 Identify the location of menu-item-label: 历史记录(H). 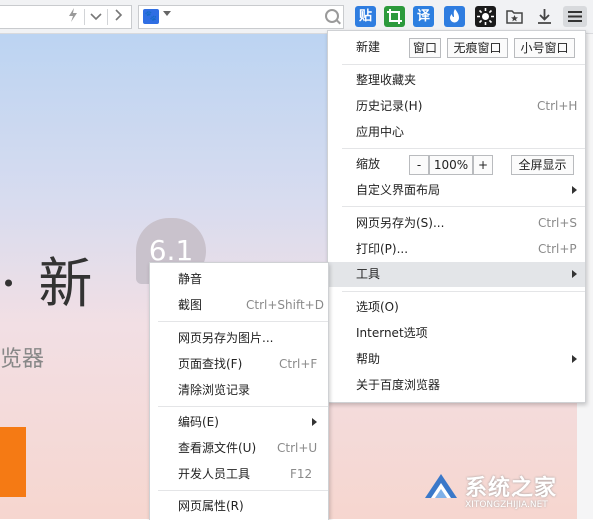
(389, 106).